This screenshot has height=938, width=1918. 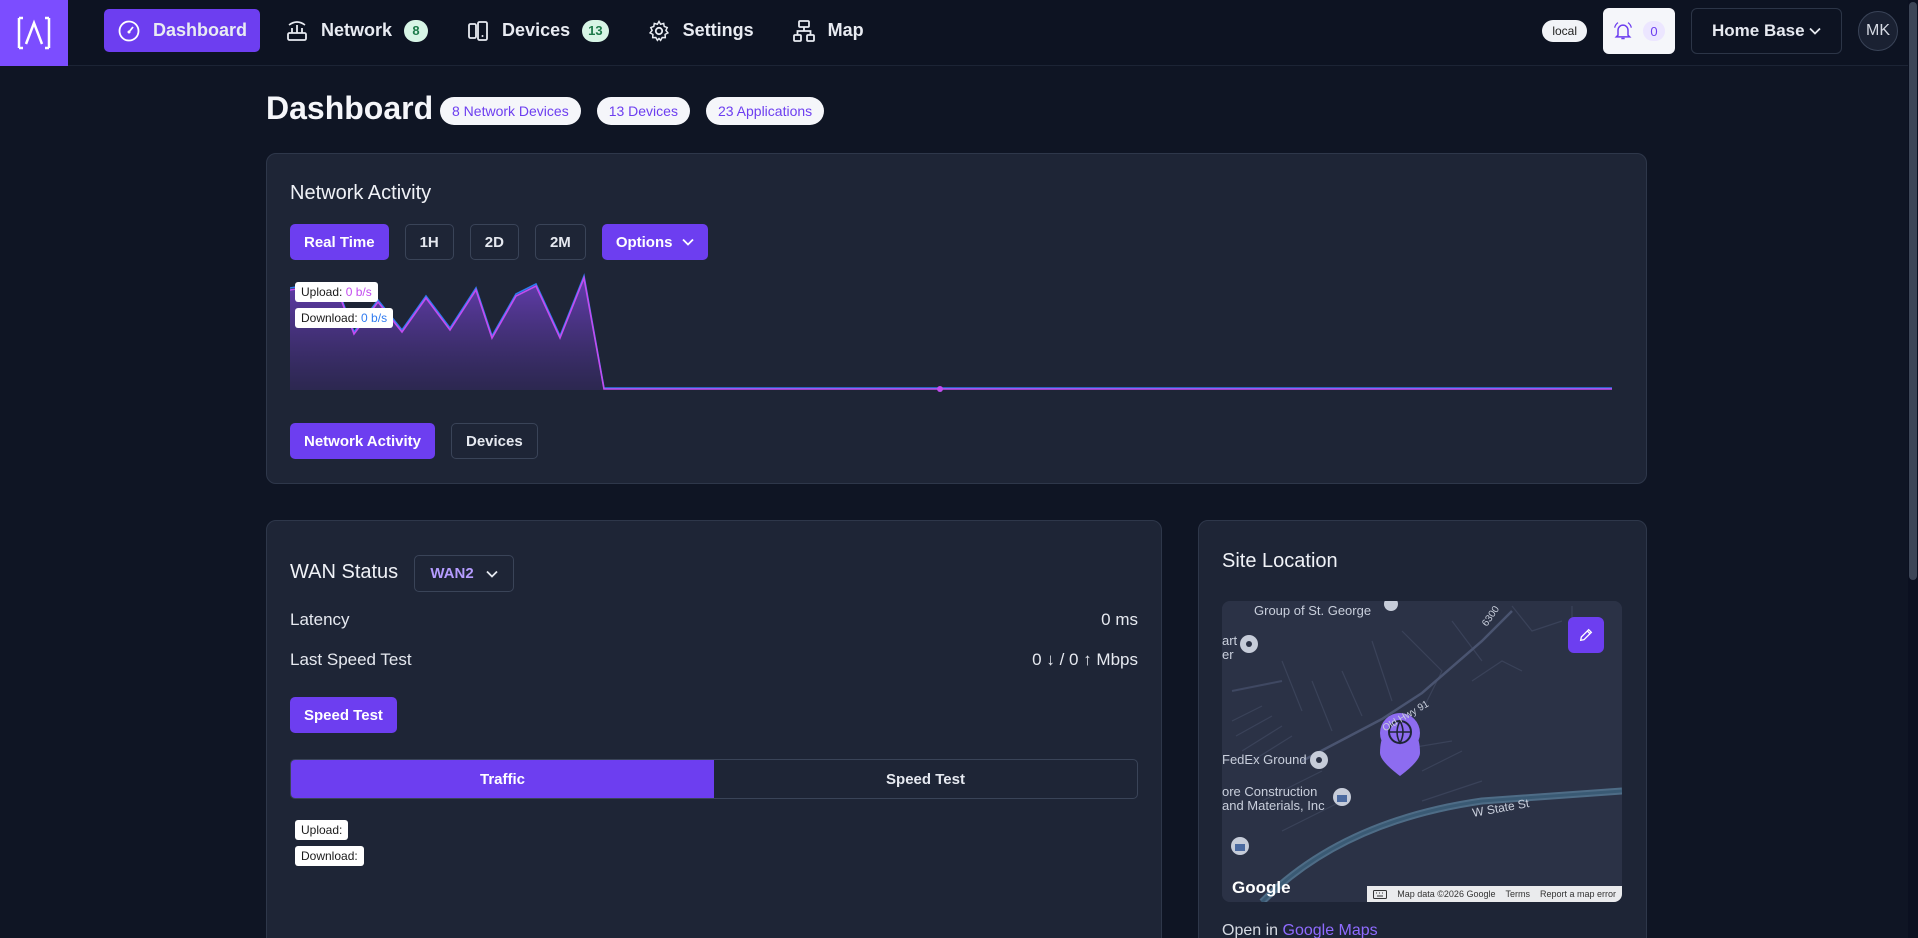 I want to click on range-realtime-button: Real Time, so click(x=339, y=242).